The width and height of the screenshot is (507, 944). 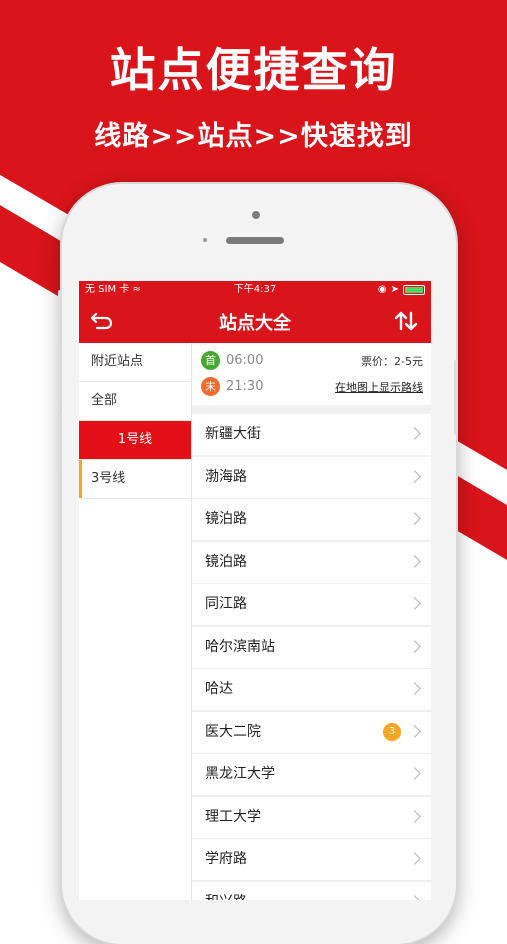 What do you see at coordinates (311, 374) in the screenshot?
I see `line-info: 首 06:00 末 21:30 票价：2-5元 在地图上显示路线` at bounding box center [311, 374].